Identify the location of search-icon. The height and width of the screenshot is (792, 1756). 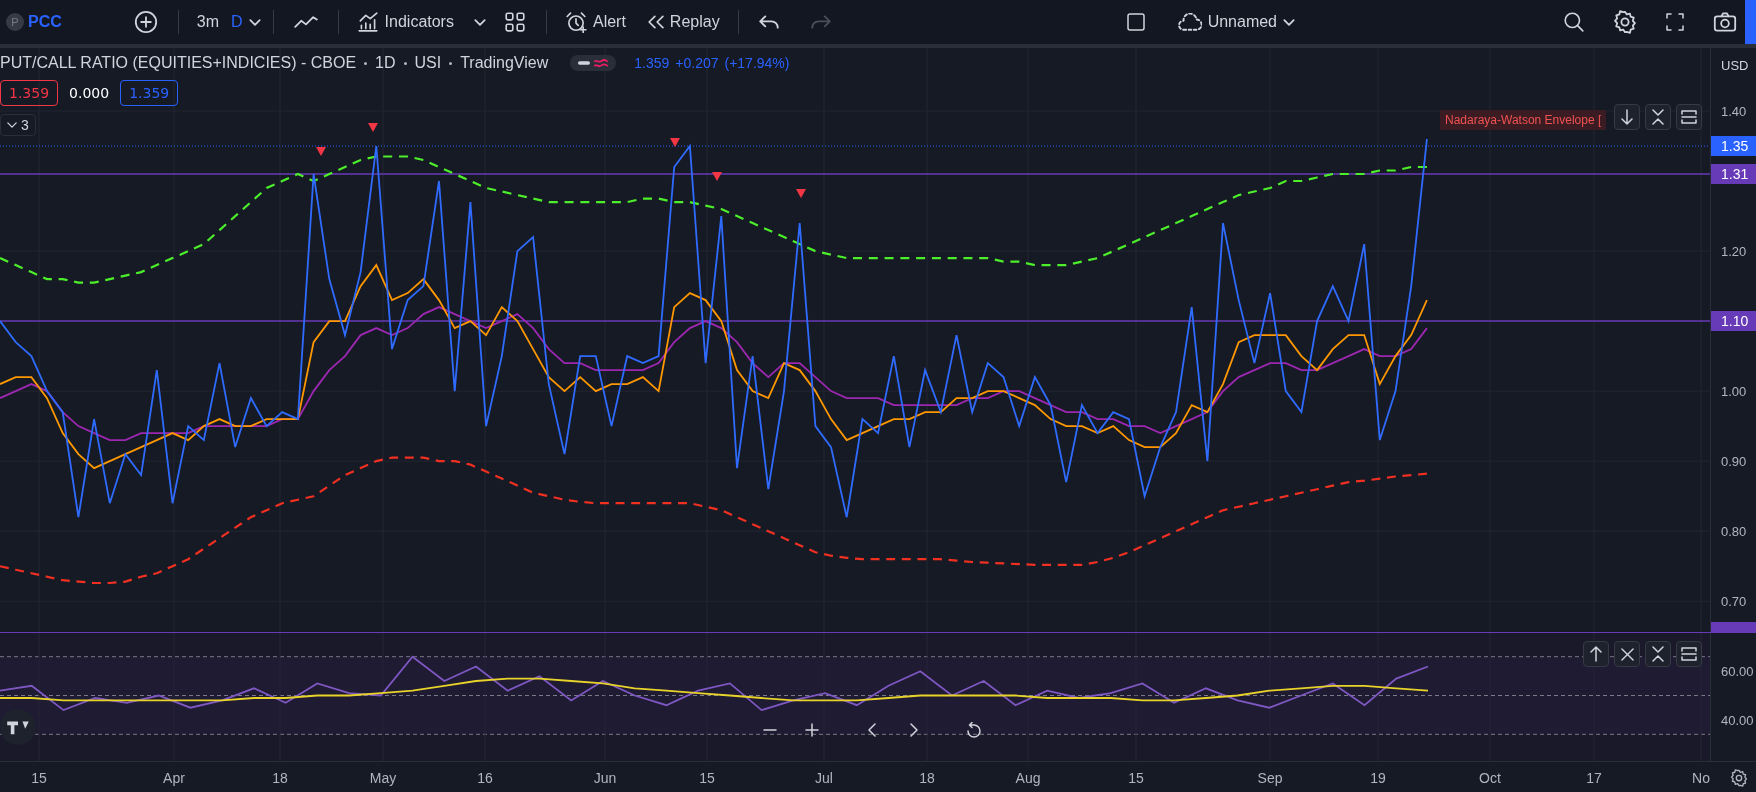
(1574, 22).